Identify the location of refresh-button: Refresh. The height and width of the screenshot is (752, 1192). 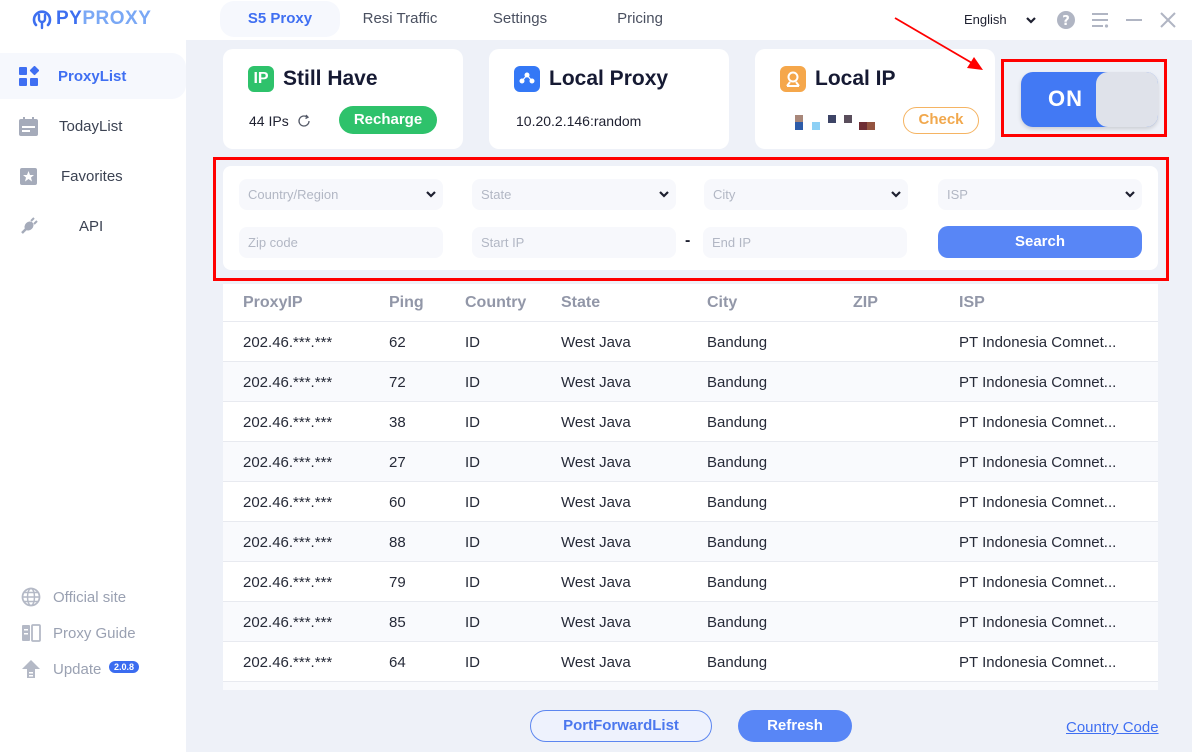
(795, 726).